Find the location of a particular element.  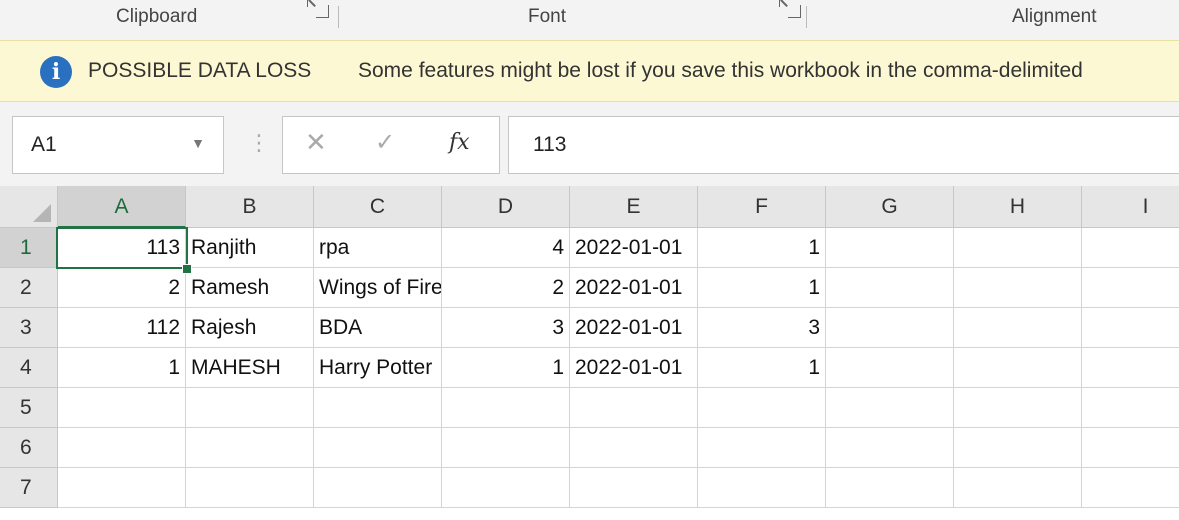

cell-g1 is located at coordinates (890, 248).